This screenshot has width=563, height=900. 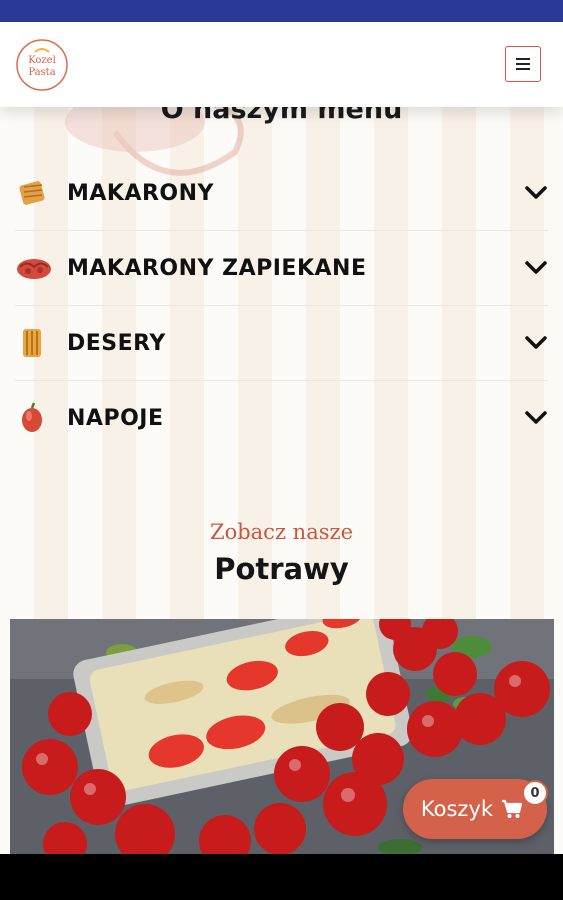 I want to click on brand-logo: Kozel Pasta, so click(x=42, y=65).